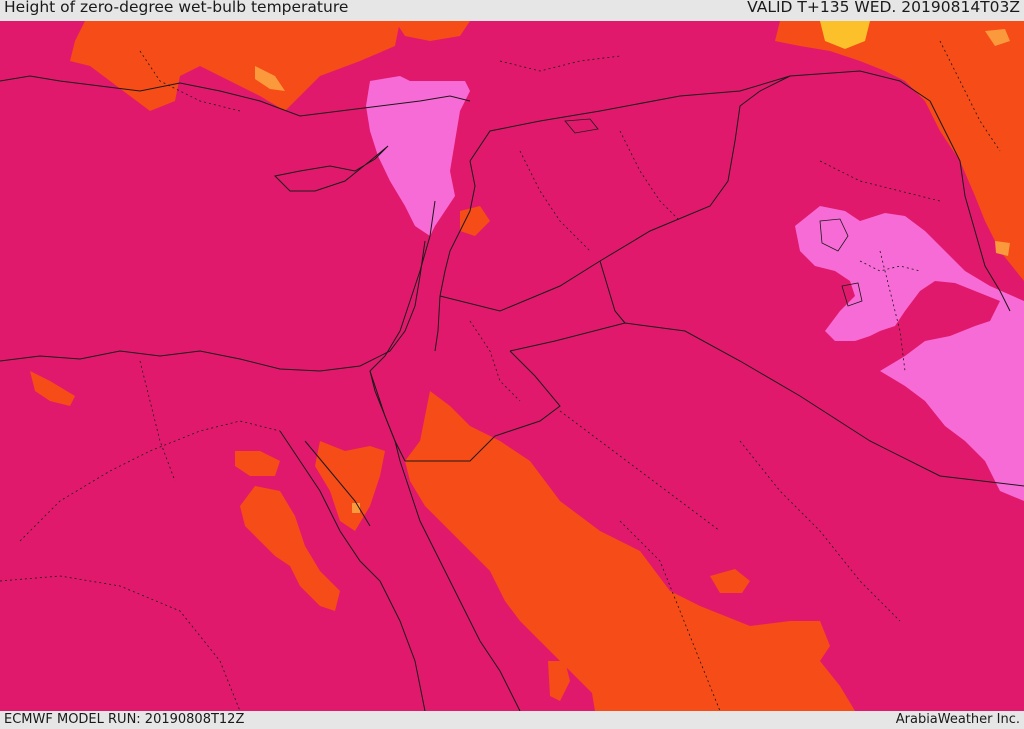 The image size is (1024, 729). What do you see at coordinates (957, 719) in the screenshot?
I see `credit-text: ArabiaWeather Inc.` at bounding box center [957, 719].